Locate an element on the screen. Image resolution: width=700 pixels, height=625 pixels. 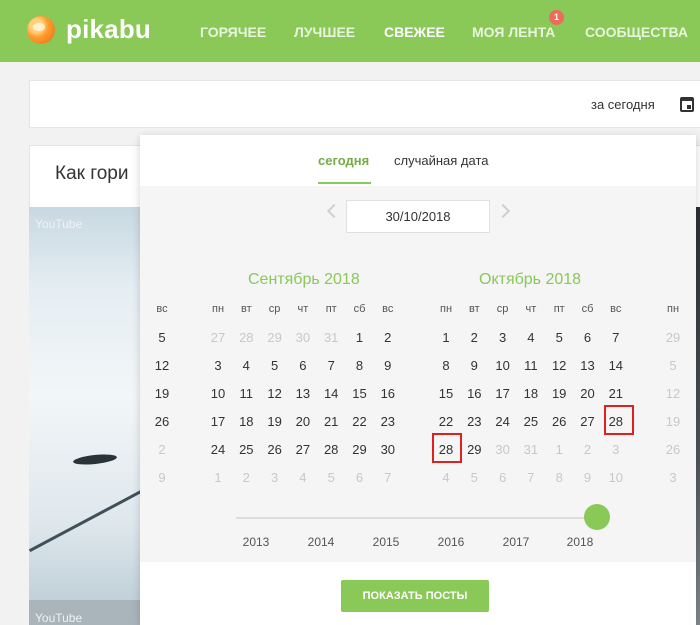
calendar-day: 23 is located at coordinates (388, 421).